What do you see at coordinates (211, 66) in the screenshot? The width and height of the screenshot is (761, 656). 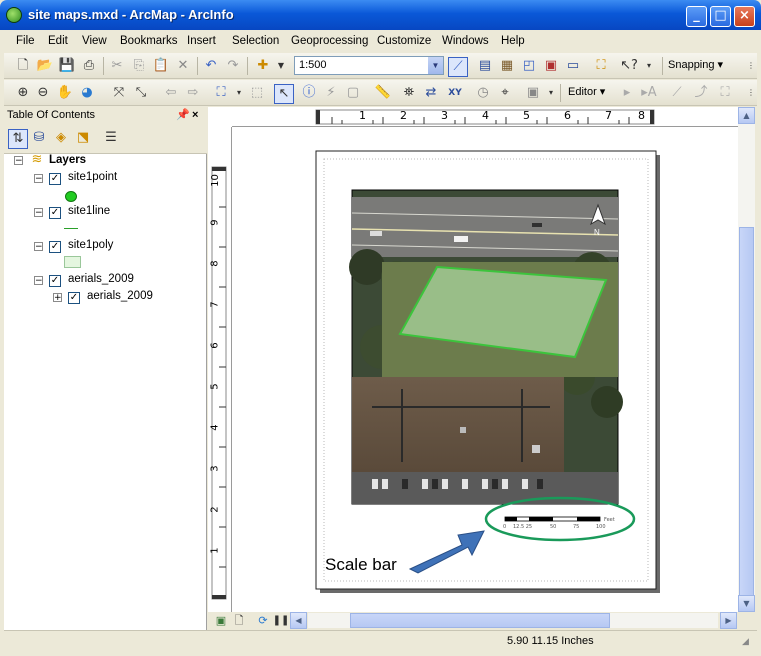 I see `undo-icon: ↶` at bounding box center [211, 66].